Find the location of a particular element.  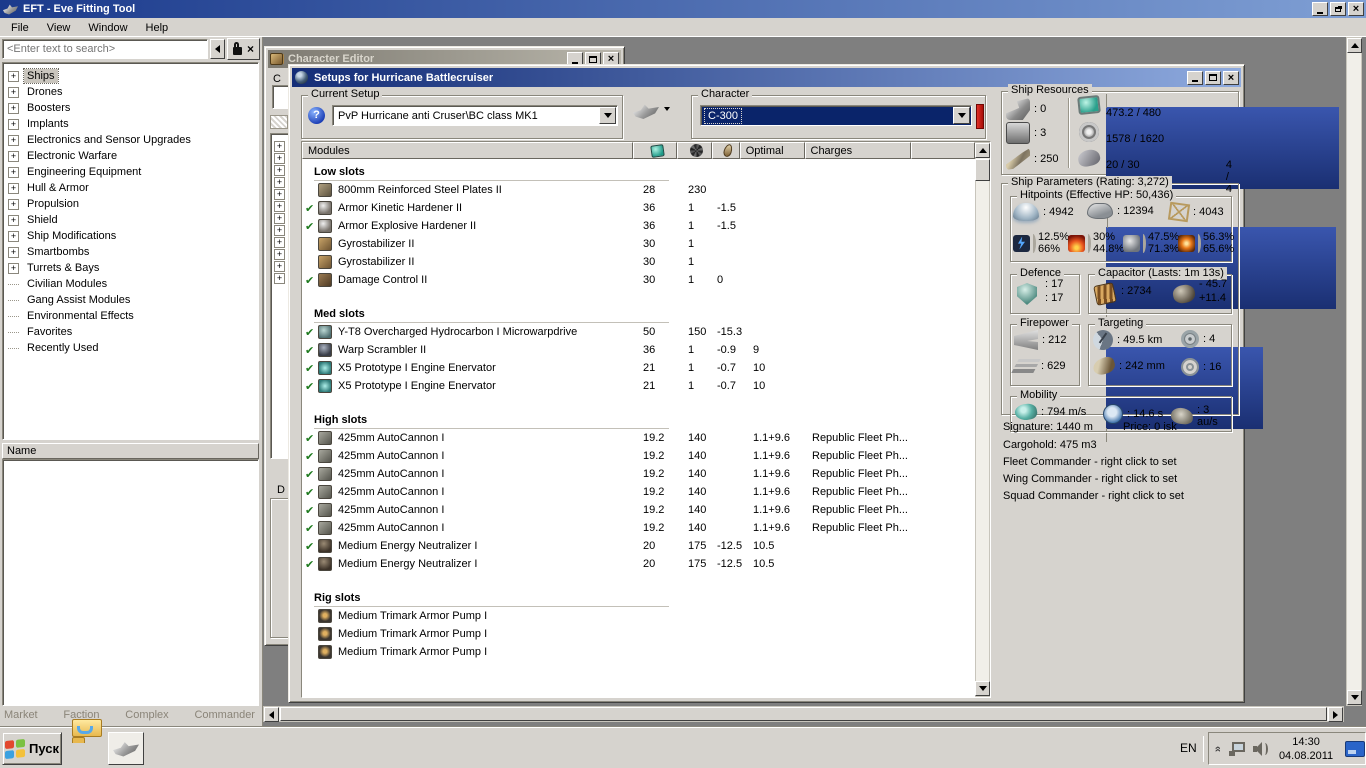

modules-vscrollbar is located at coordinates (982, 419).